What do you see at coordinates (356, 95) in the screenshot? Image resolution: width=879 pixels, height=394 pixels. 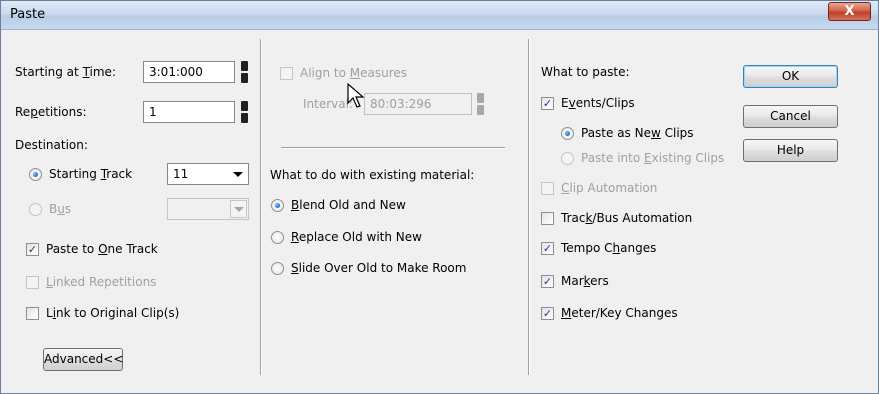 I see `mouse-pointer-icon` at bounding box center [356, 95].